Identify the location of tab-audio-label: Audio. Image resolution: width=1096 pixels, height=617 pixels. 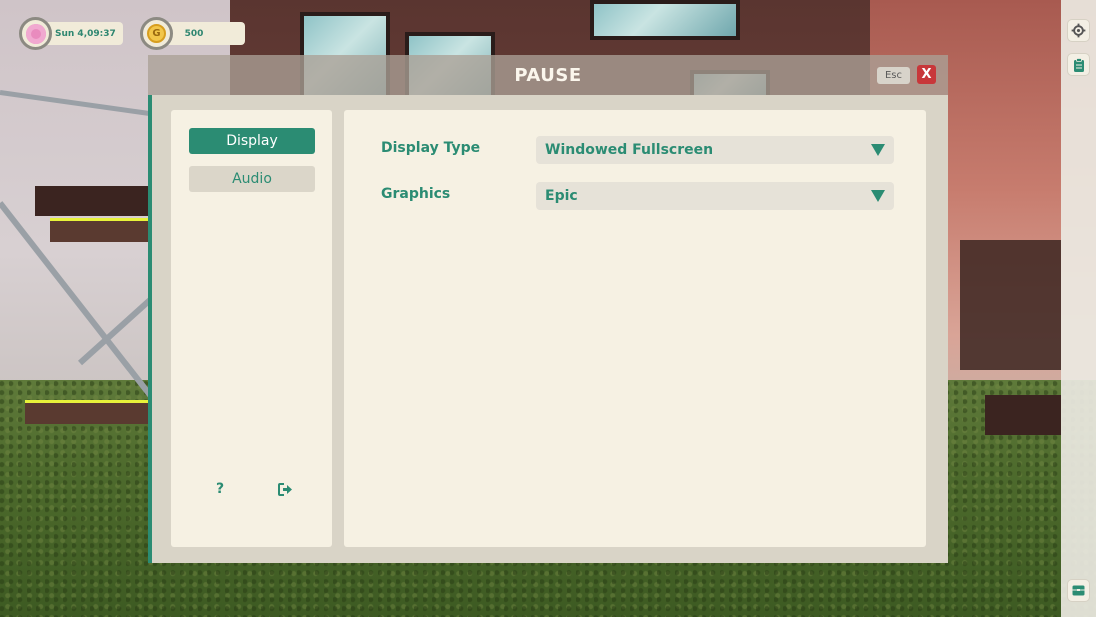
(252, 179).